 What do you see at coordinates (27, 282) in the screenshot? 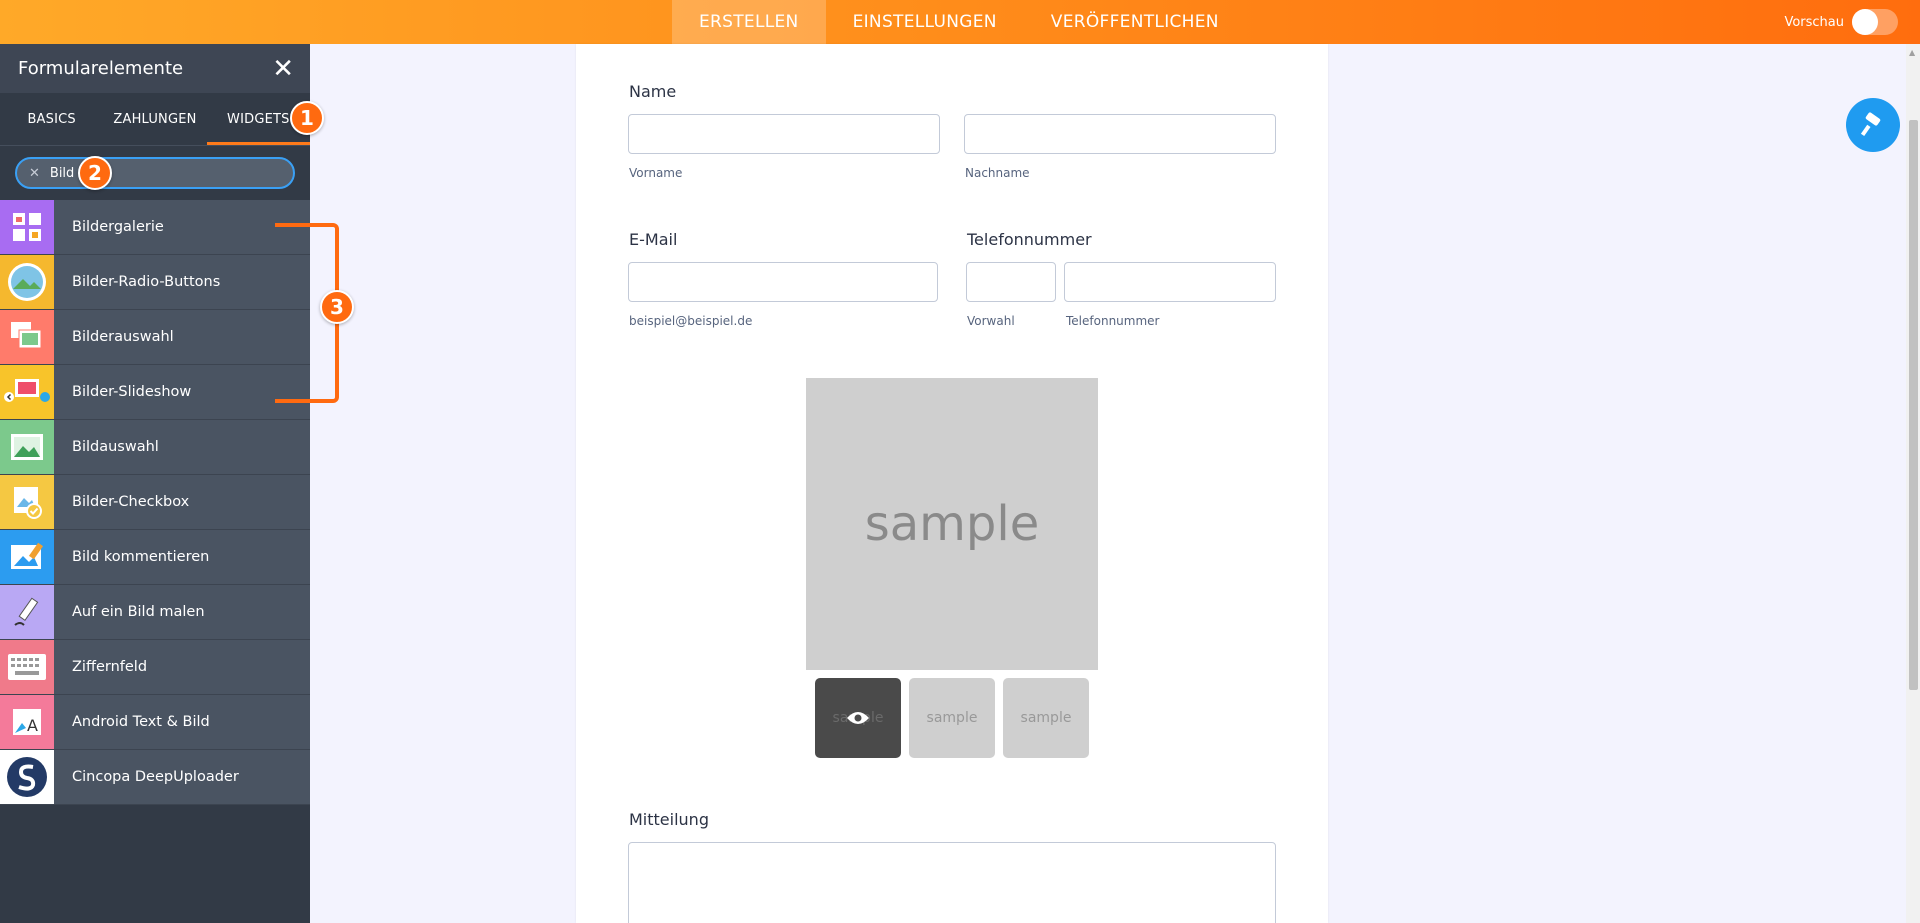
I see `image-radio-icon` at bounding box center [27, 282].